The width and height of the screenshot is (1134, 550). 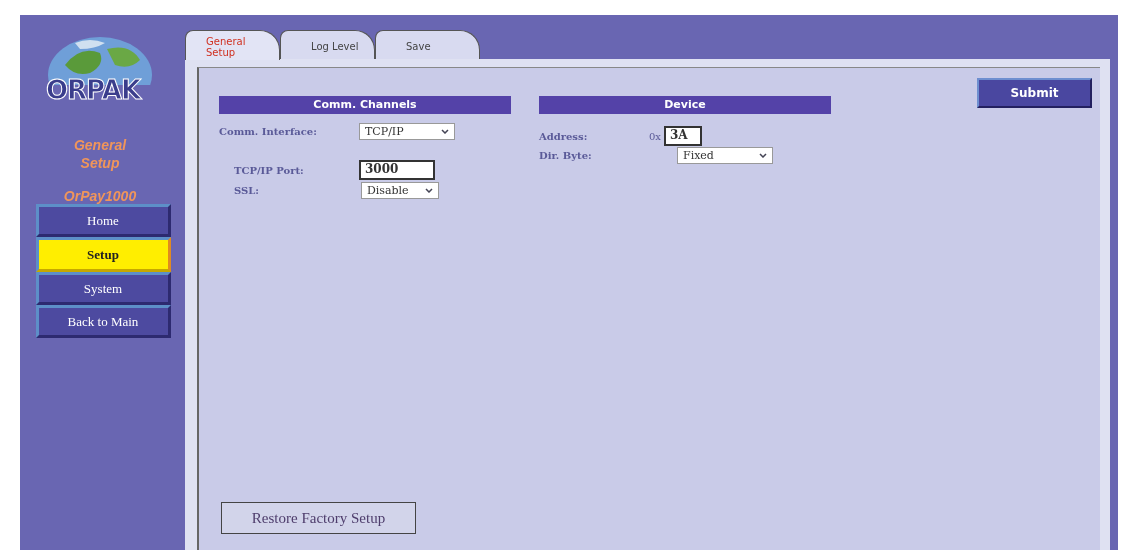 What do you see at coordinates (327, 45) in the screenshot?
I see `tab: Log Level` at bounding box center [327, 45].